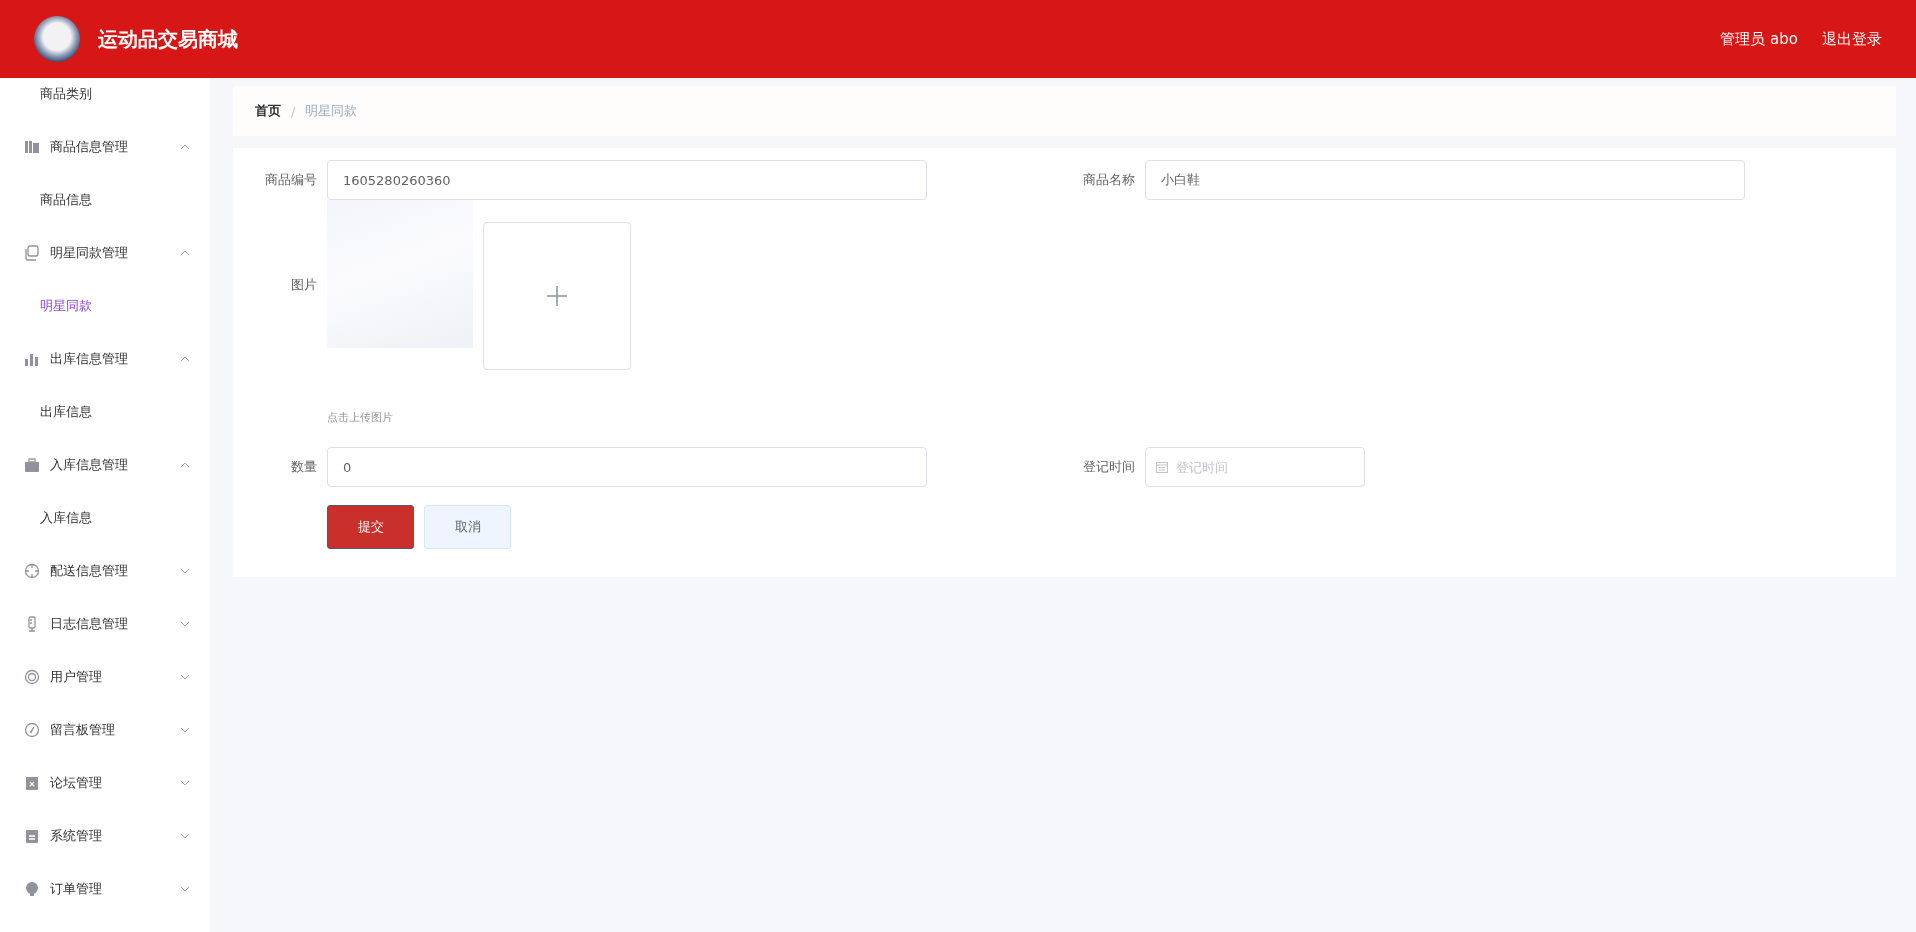 The height and width of the screenshot is (932, 1916). I want to click on sidebar-group: 日志信息管理, so click(105, 623).